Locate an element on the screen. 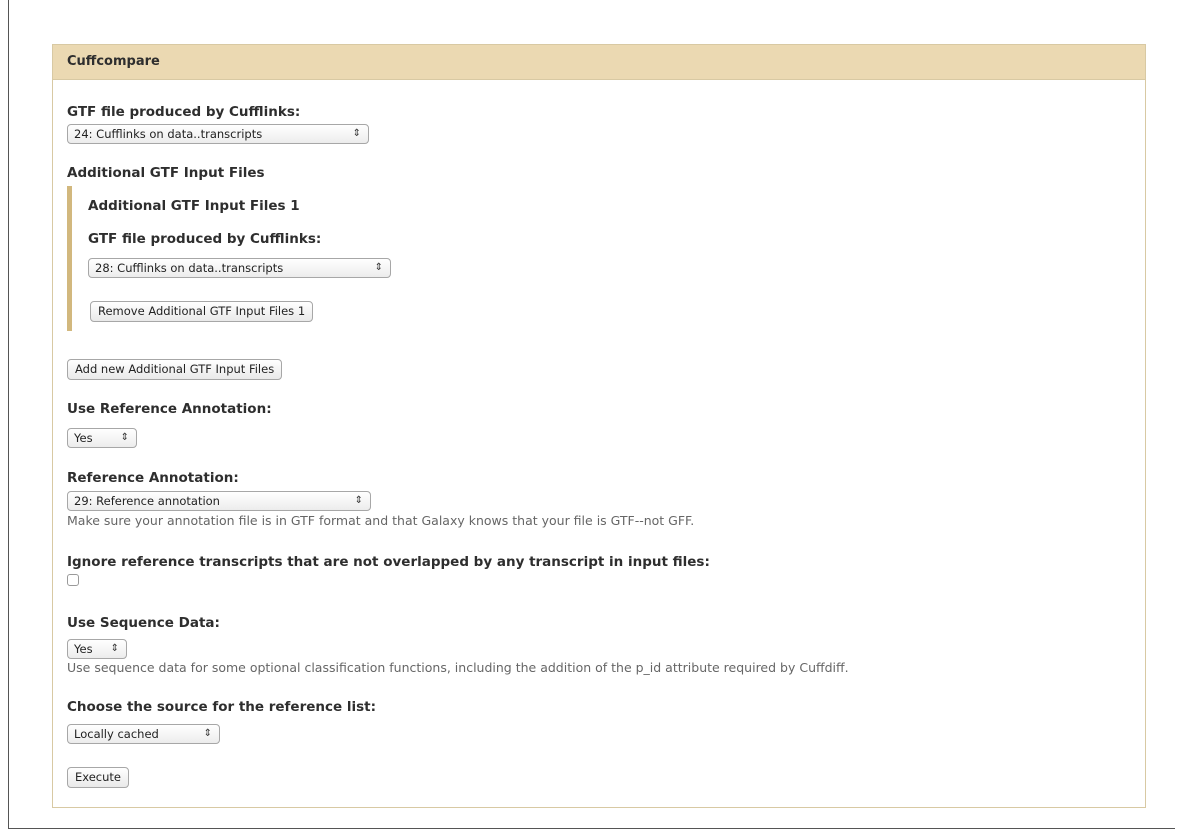  remove-additional-button: Remove Additional GTF Input Files 1 is located at coordinates (202, 311).